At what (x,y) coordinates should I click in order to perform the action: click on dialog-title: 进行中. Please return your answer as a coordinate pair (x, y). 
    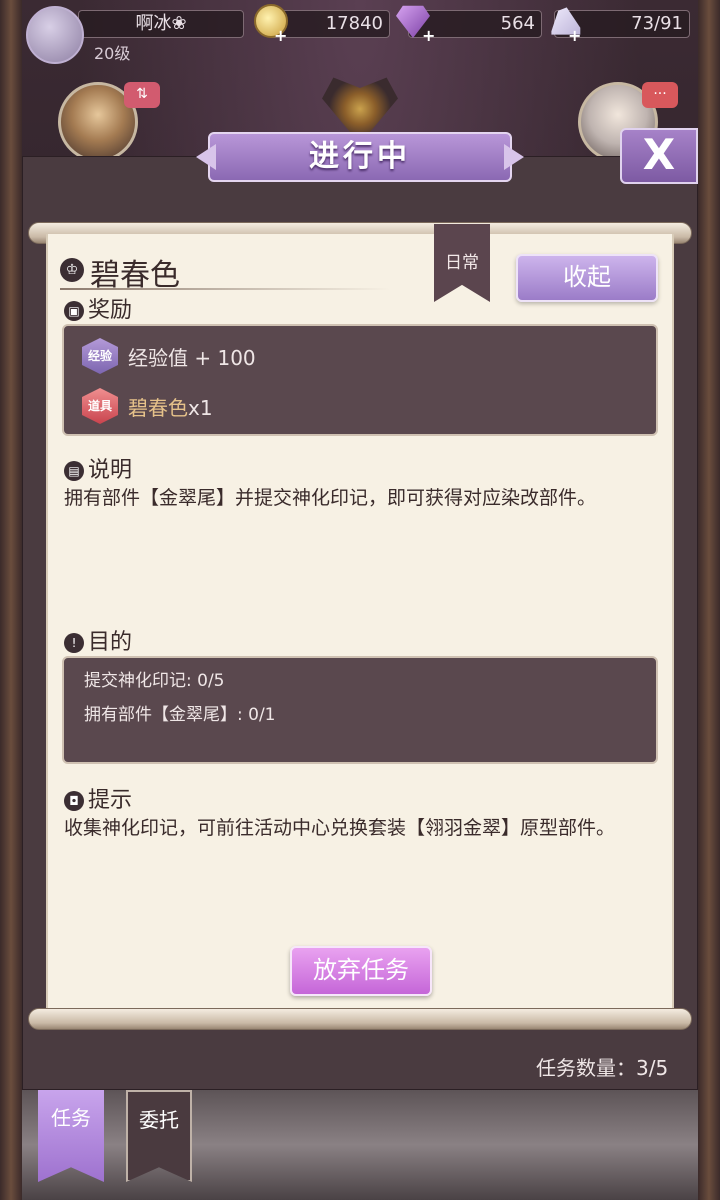
    Looking at the image, I should click on (360, 157).